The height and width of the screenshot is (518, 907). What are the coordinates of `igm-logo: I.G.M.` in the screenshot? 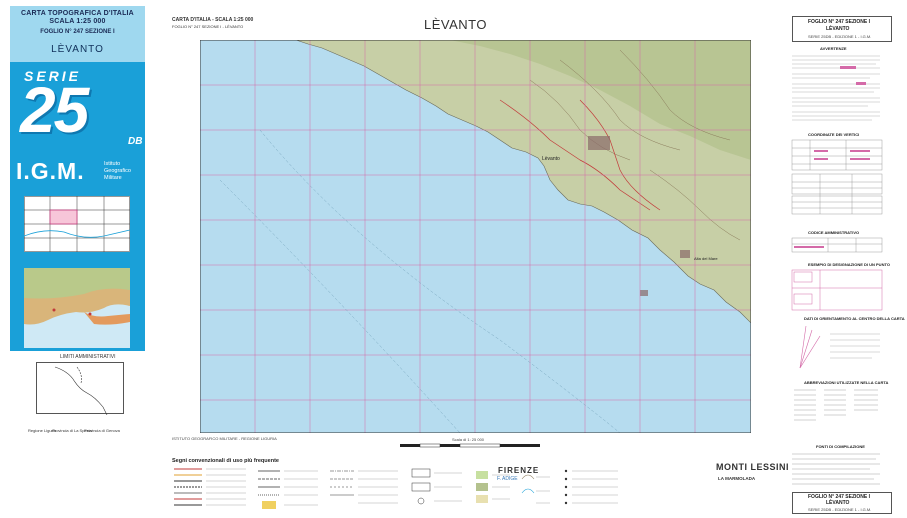 It's located at (50, 171).